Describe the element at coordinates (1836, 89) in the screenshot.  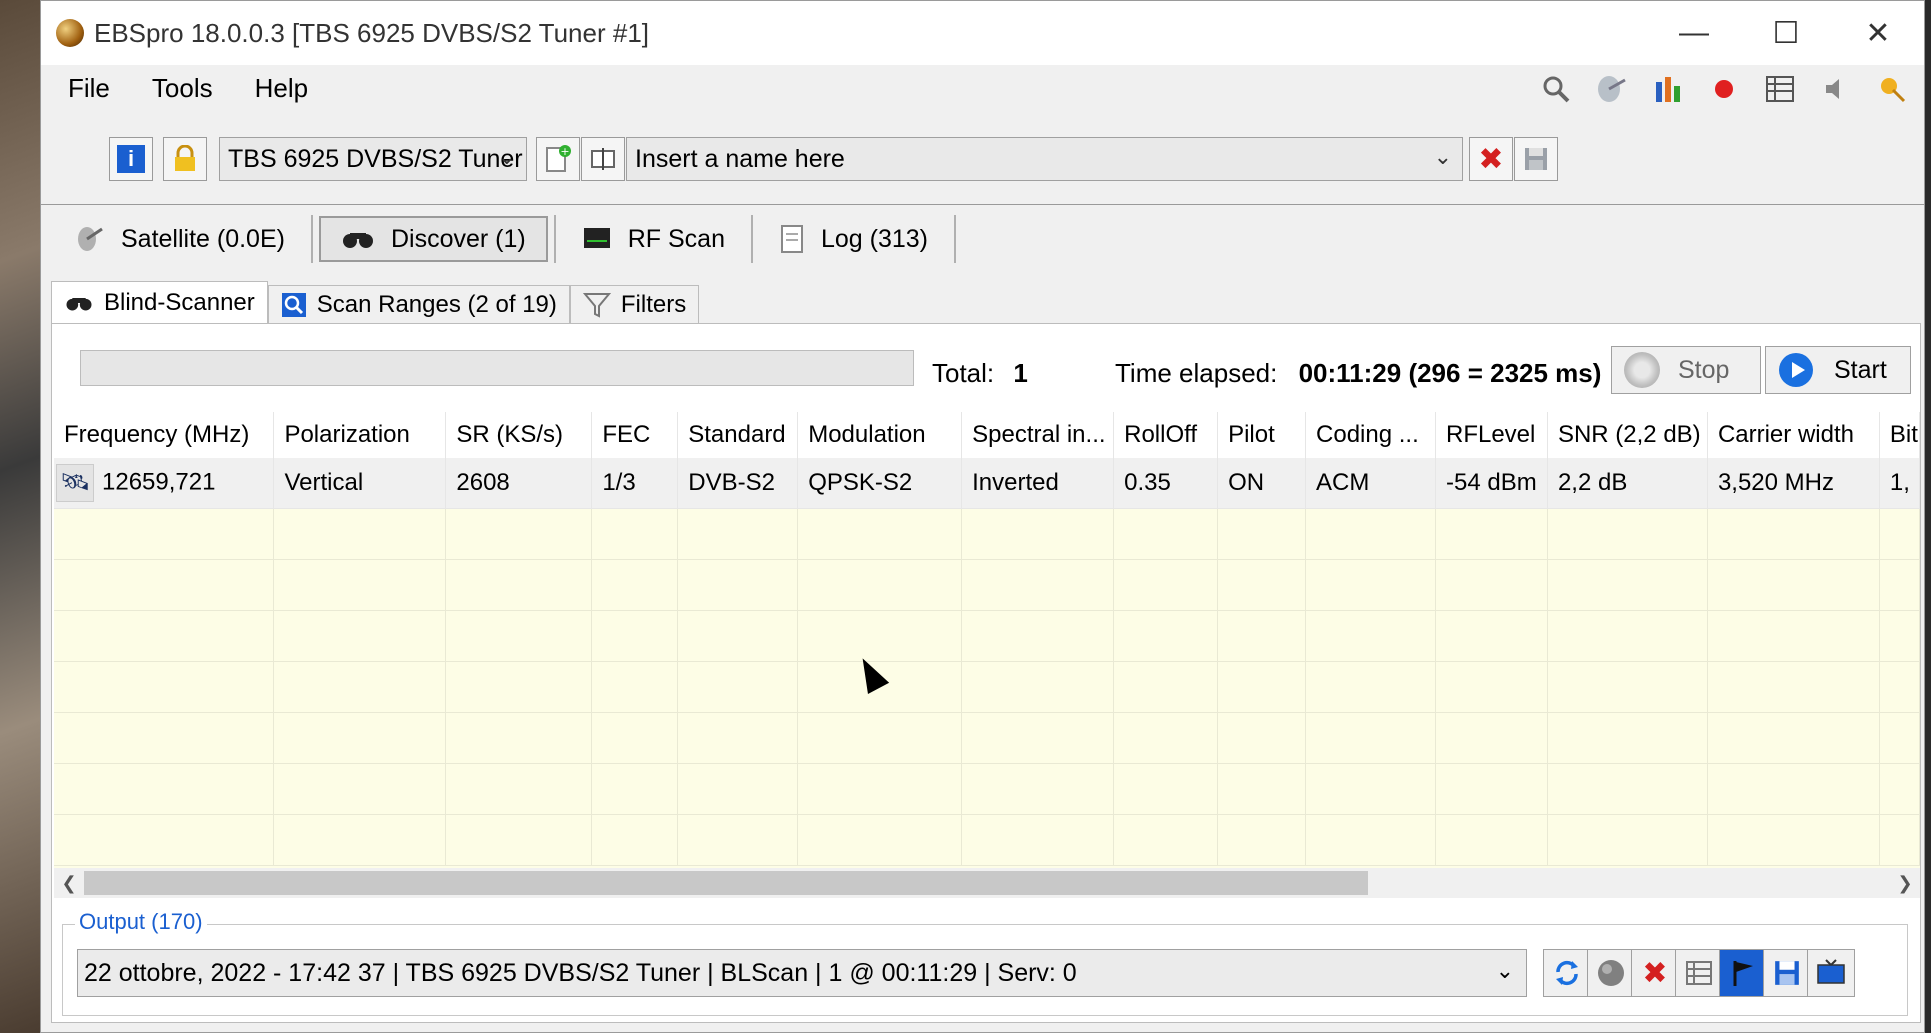
I see `speaker-icon` at that location.